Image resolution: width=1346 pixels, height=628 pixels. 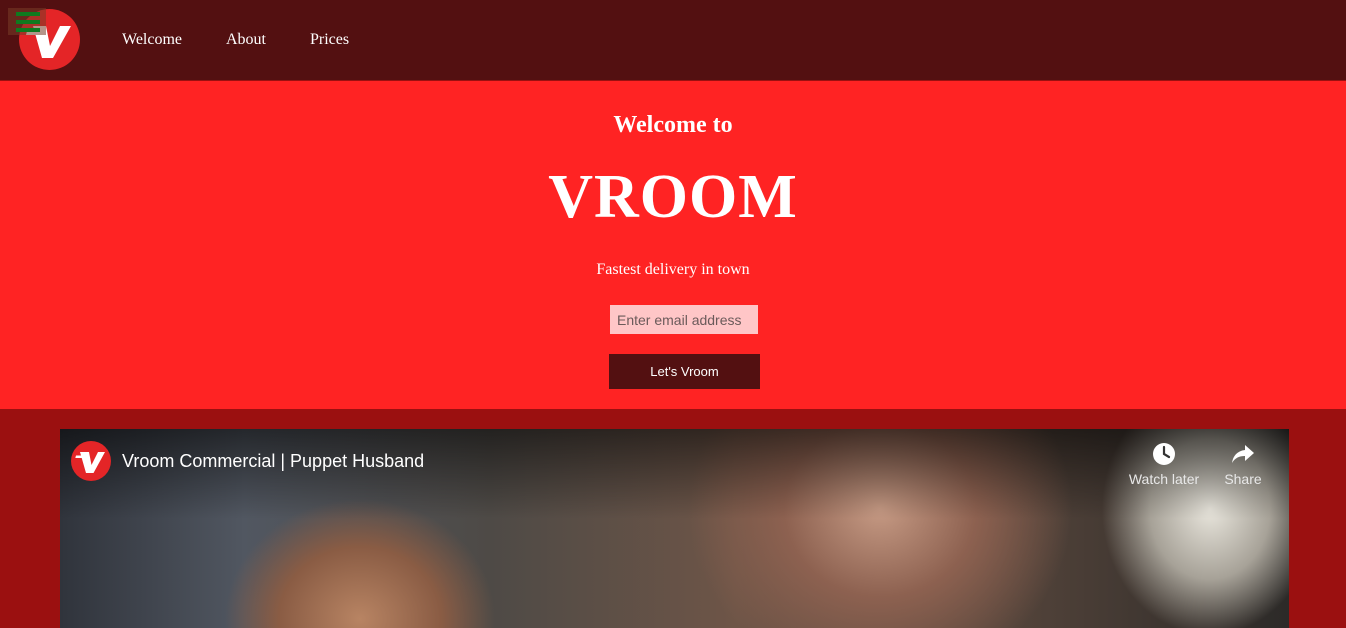 What do you see at coordinates (674, 474) in the screenshot?
I see `video-header-overlay` at bounding box center [674, 474].